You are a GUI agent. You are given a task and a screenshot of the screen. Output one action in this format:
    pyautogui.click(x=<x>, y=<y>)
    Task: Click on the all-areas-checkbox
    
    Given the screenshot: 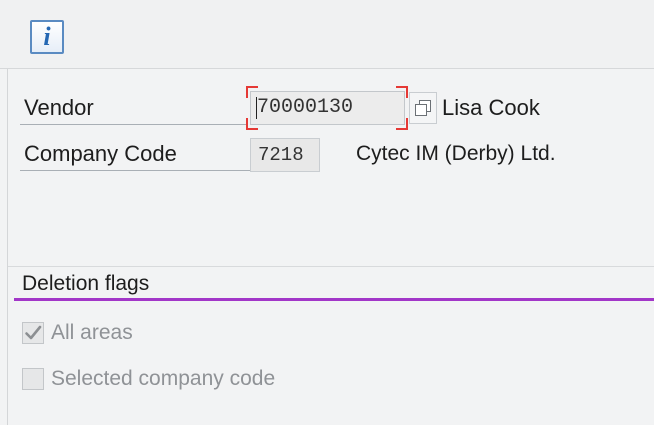 What is the action you would take?
    pyautogui.click(x=33, y=333)
    